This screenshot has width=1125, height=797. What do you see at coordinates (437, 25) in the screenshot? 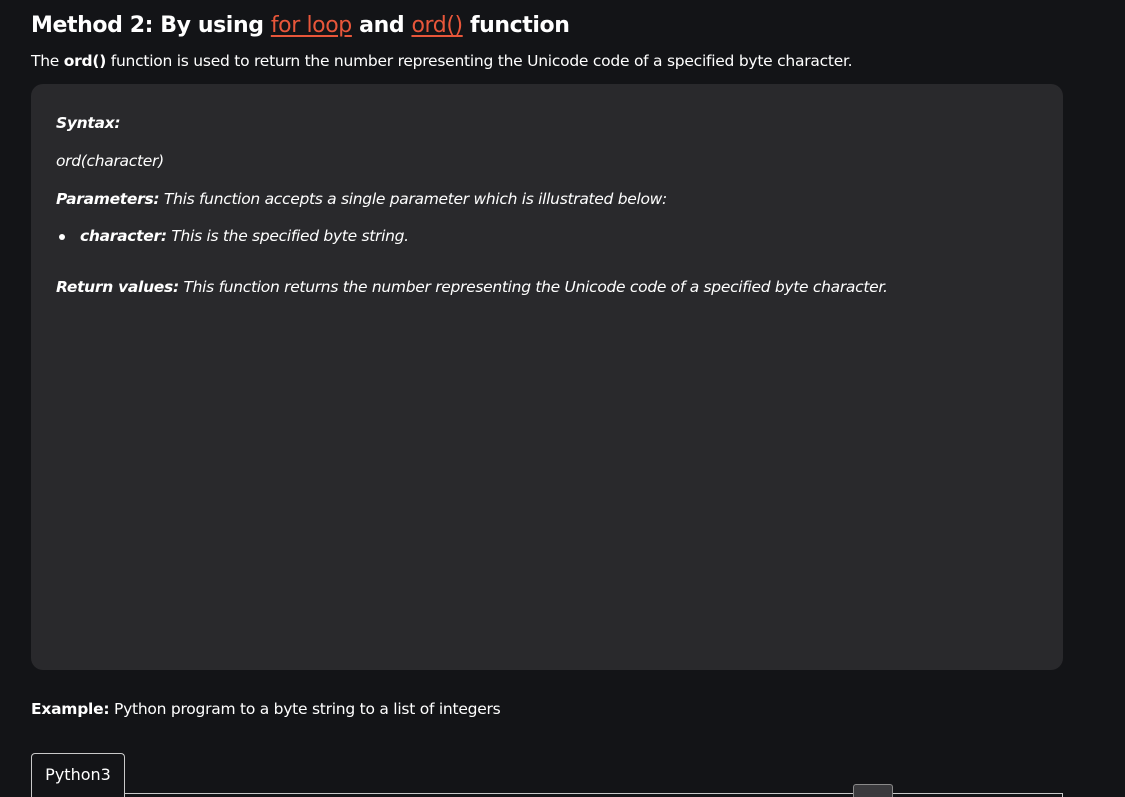
I see `ord-function-link: ord()` at bounding box center [437, 25].